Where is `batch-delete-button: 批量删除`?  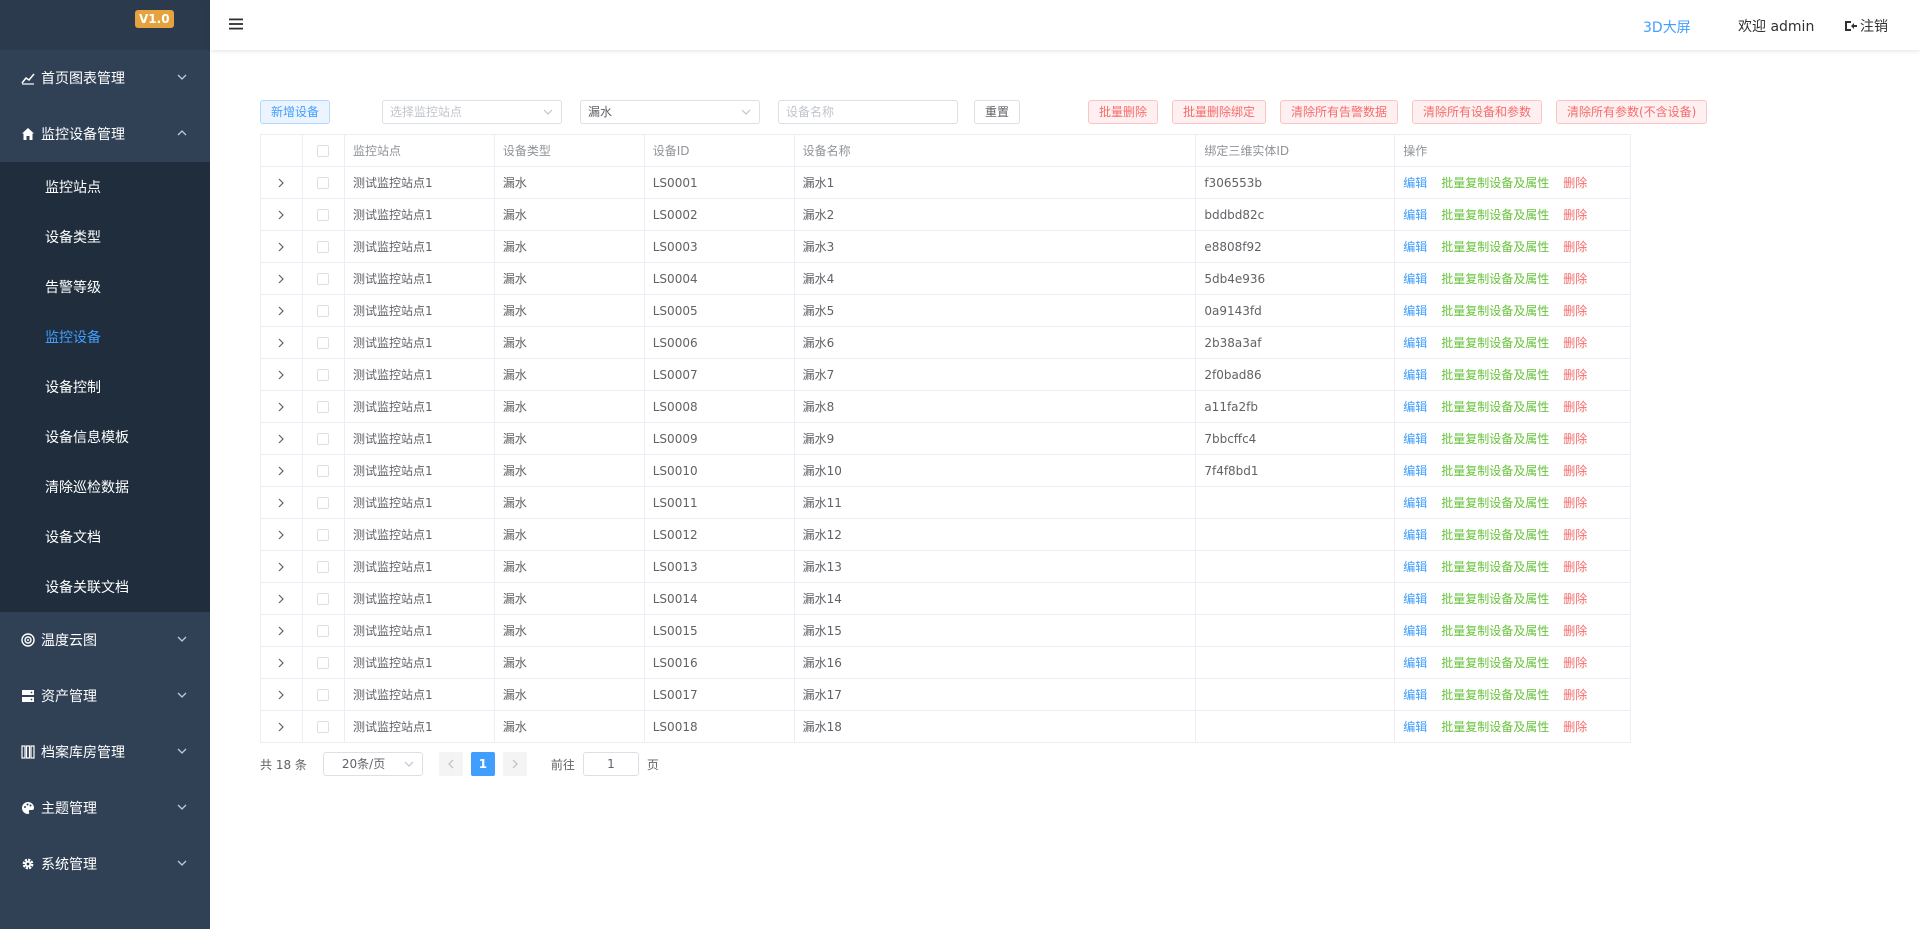
batch-delete-button: 批量删除 is located at coordinates (1123, 112).